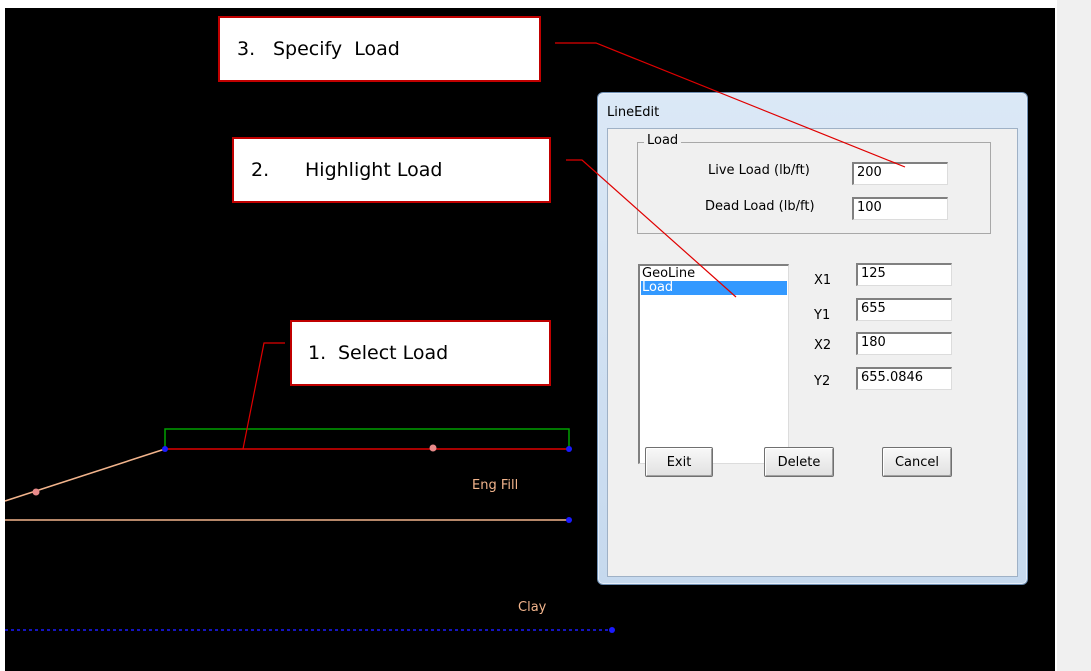  I want to click on leader-specify-load, so click(730, 105).